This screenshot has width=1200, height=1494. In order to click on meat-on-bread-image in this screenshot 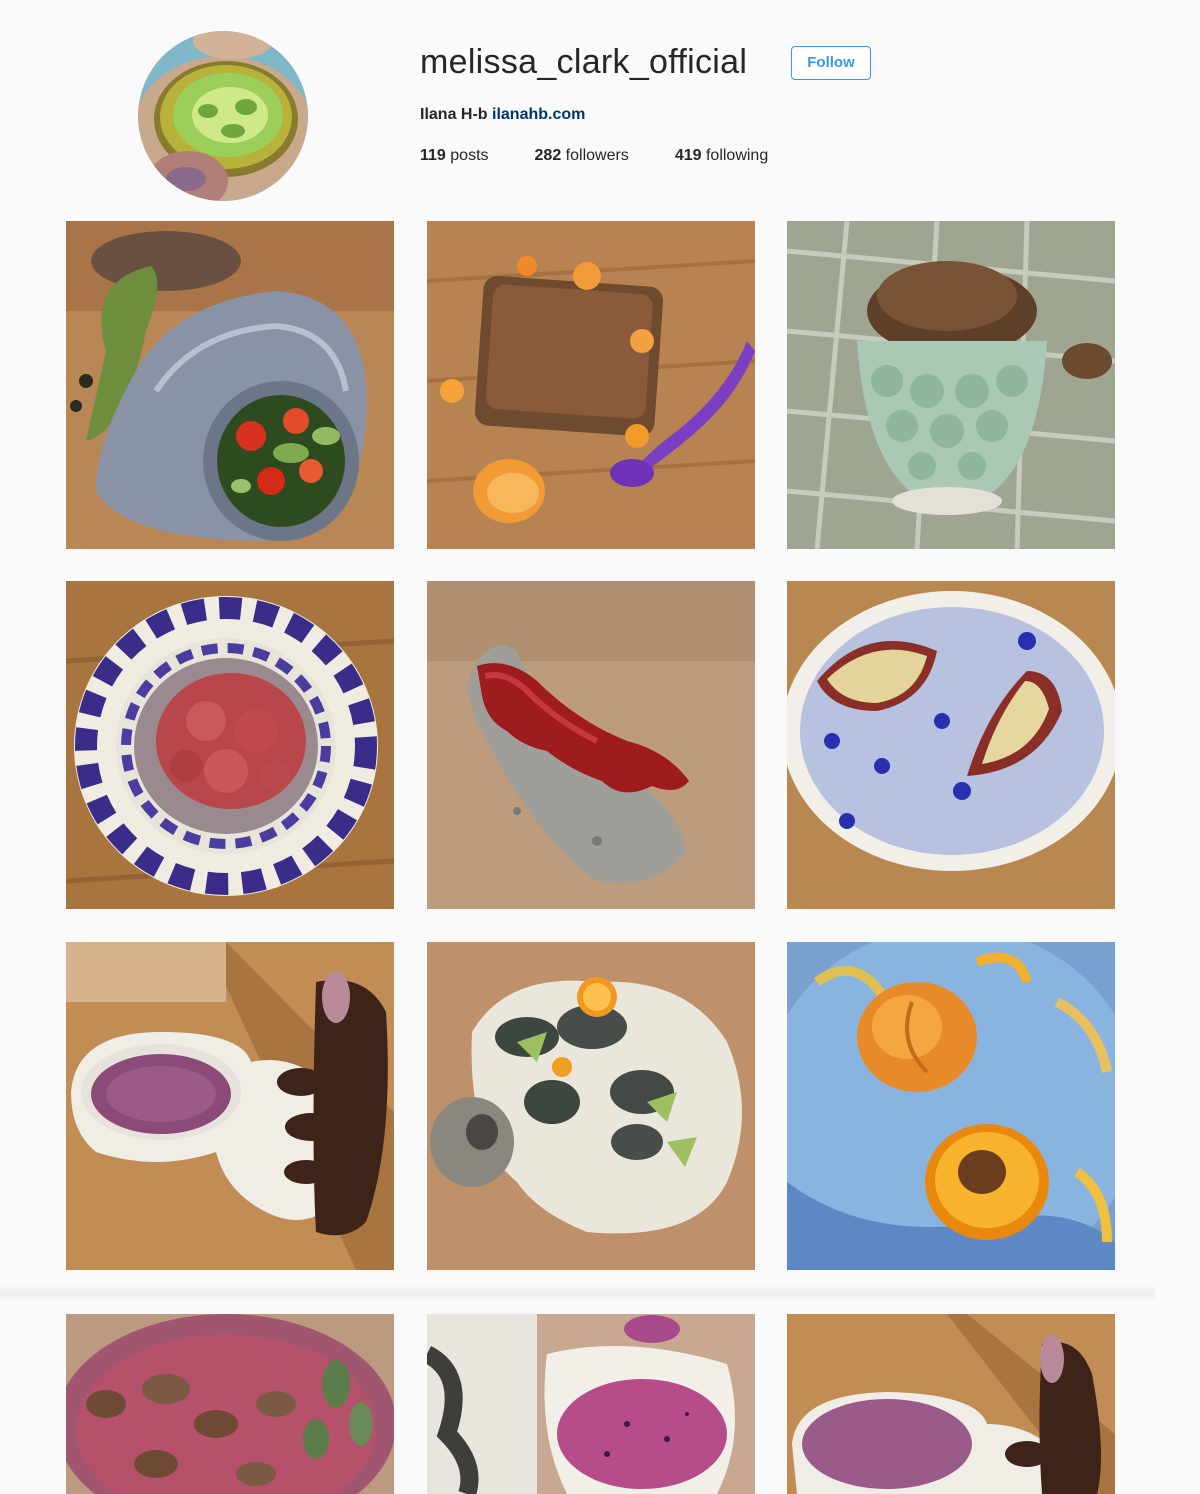, I will do `click(591, 385)`.